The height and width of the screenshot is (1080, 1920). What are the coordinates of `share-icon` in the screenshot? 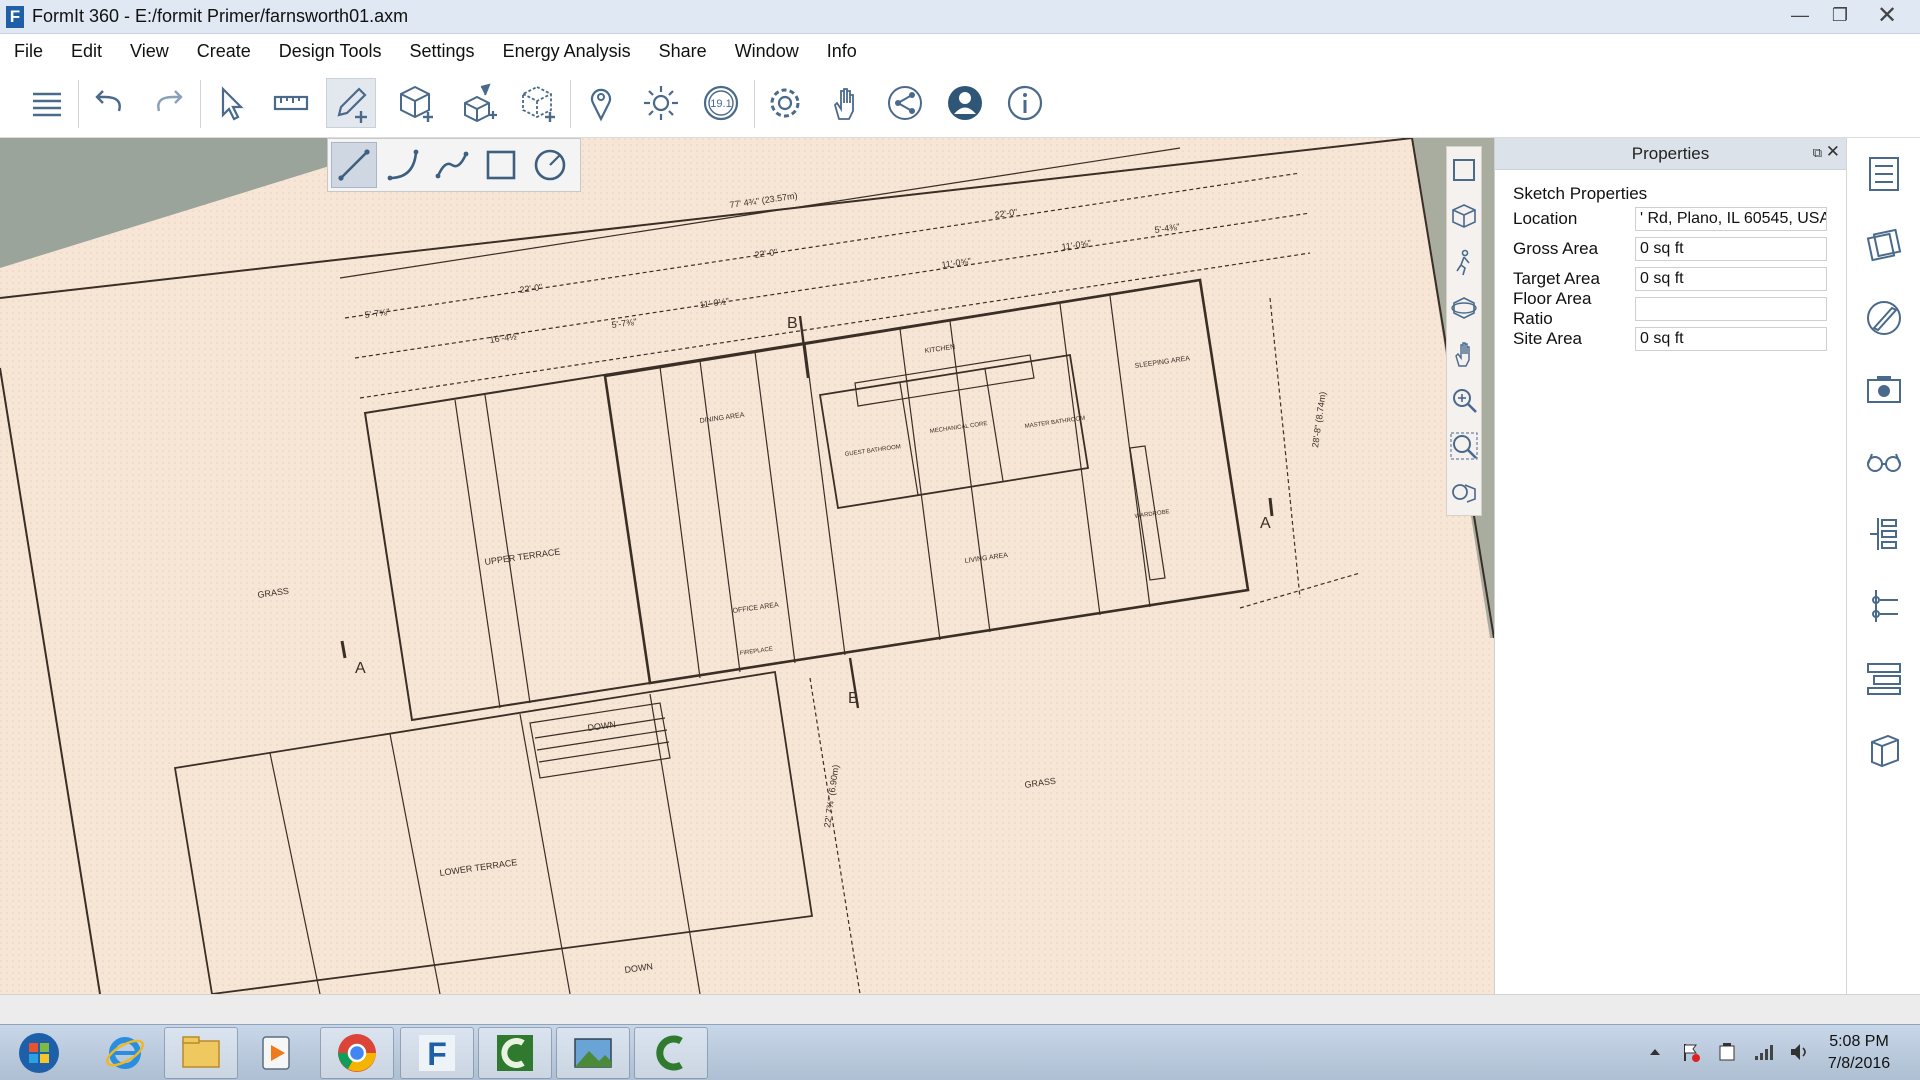 It's located at (905, 103).